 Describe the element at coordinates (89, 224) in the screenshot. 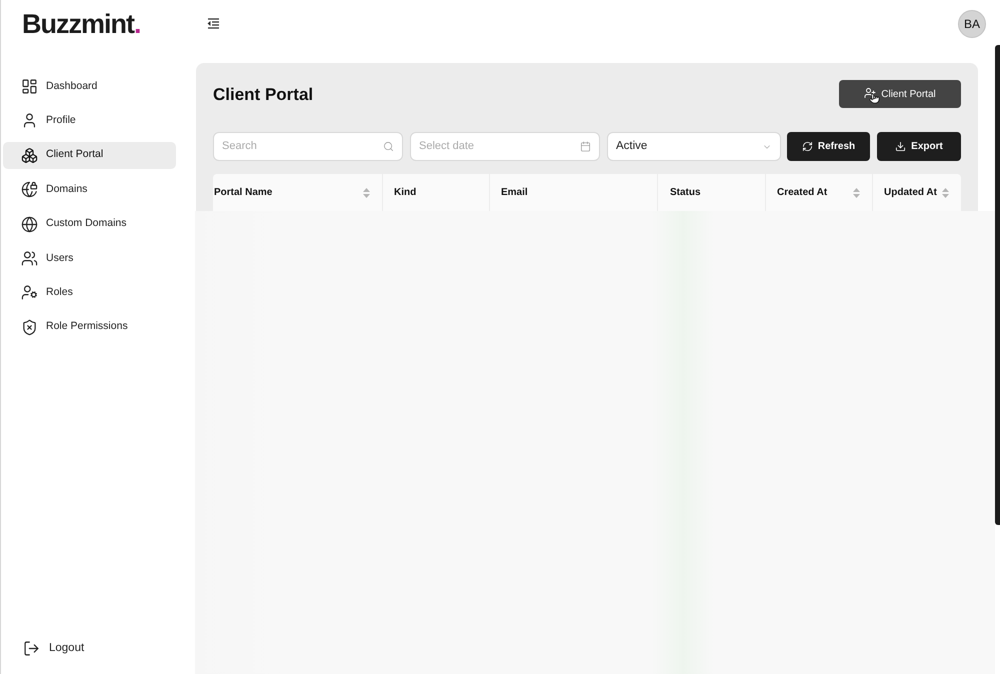

I see `sidebar-item: Custom Domains` at that location.